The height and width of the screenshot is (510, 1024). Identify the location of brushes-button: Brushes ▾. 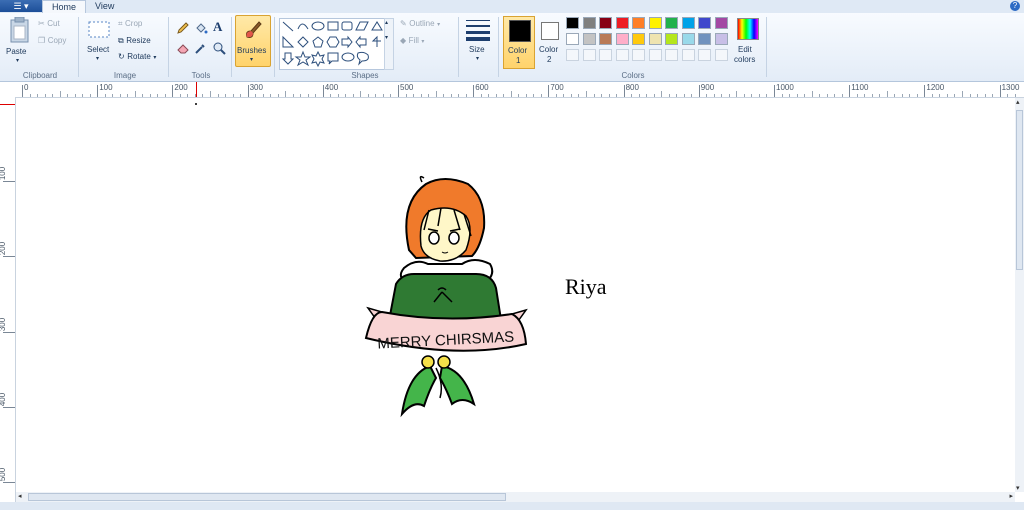
(253, 41).